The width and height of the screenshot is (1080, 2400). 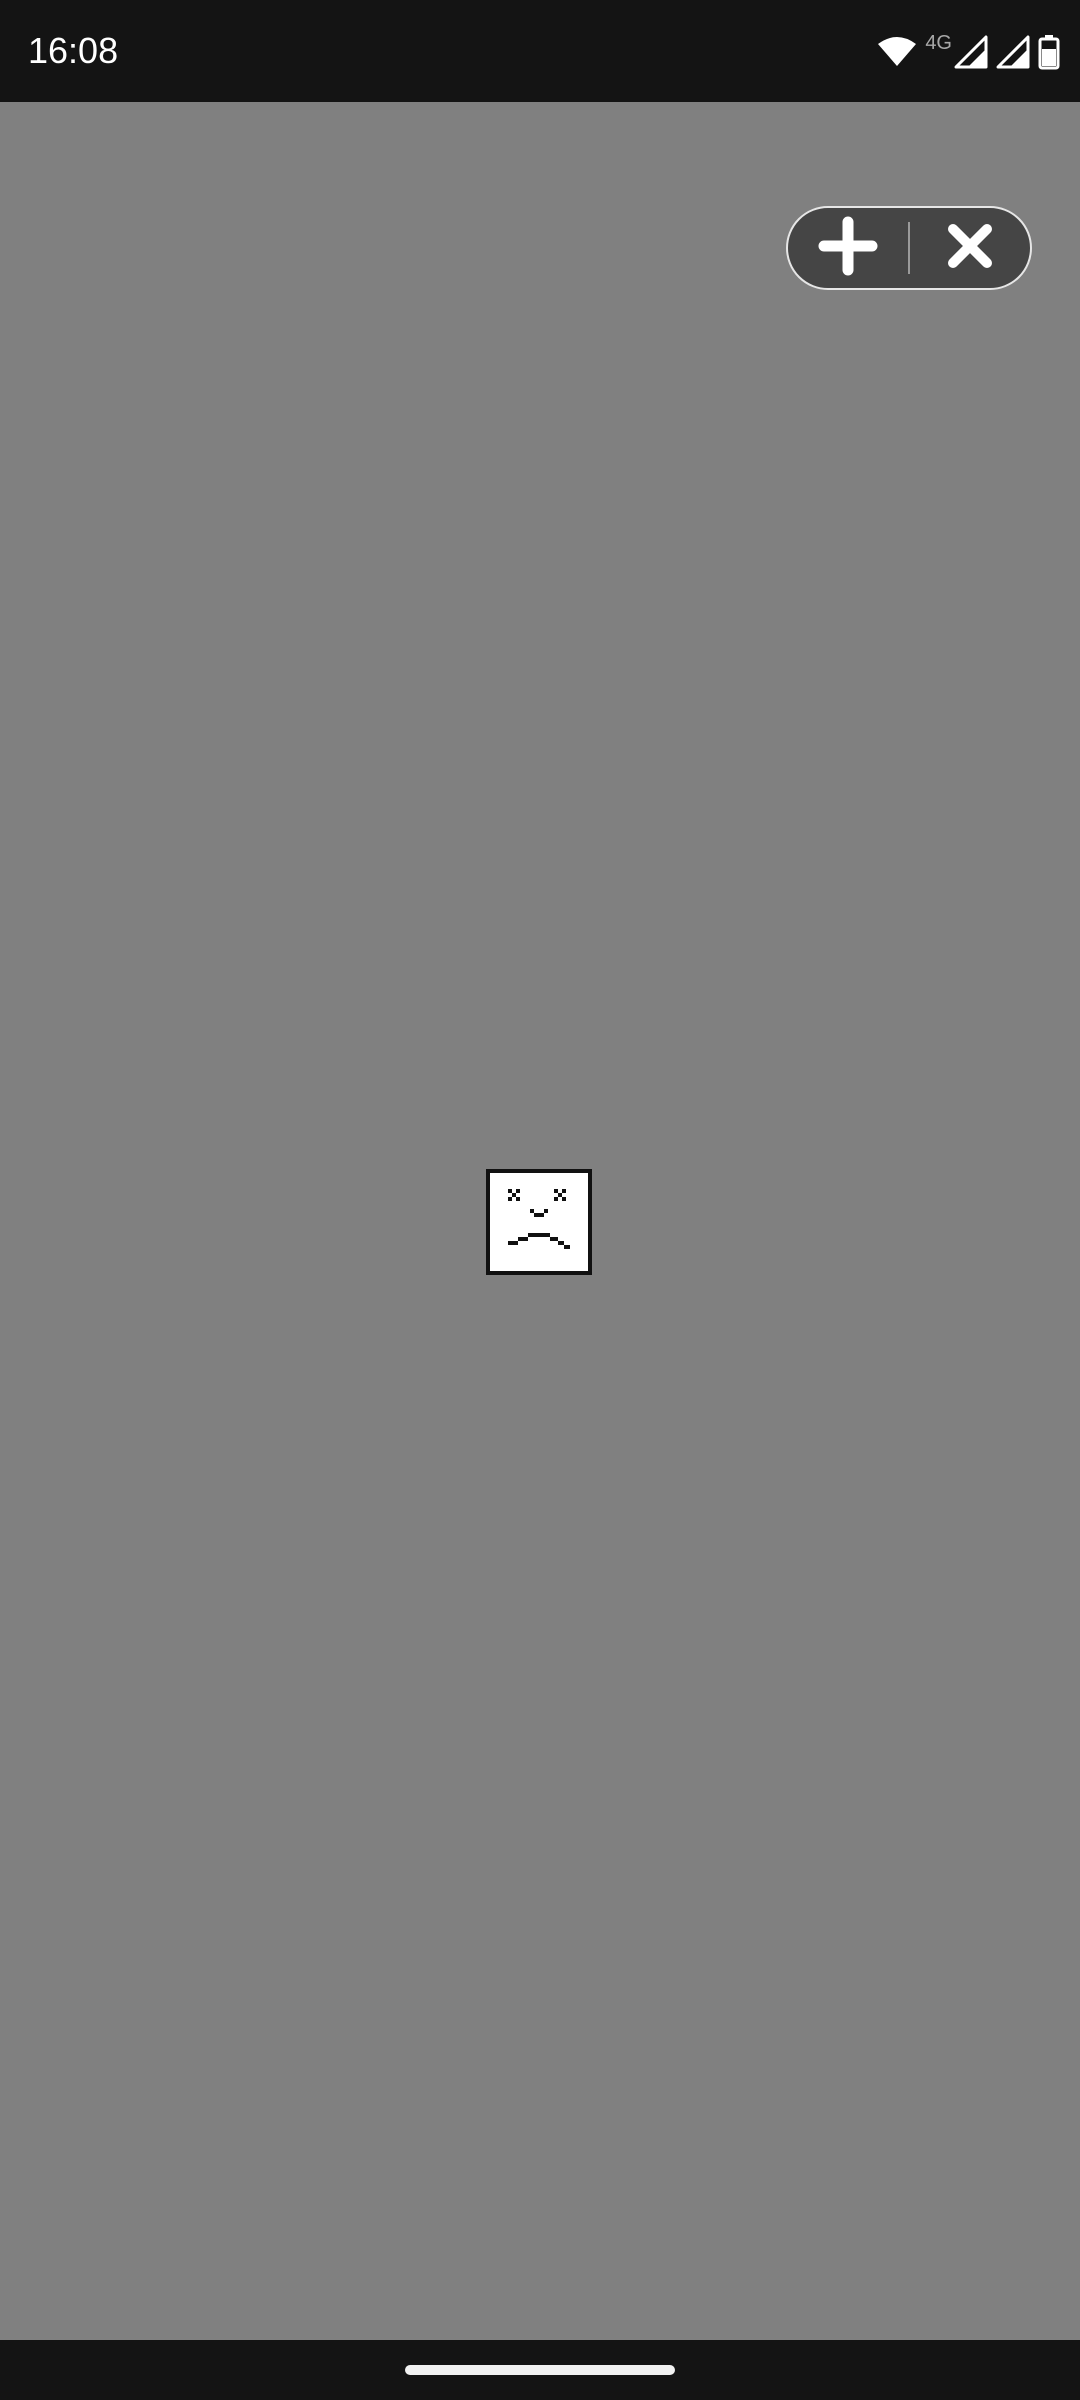 What do you see at coordinates (897, 52) in the screenshot?
I see `wifi-icon` at bounding box center [897, 52].